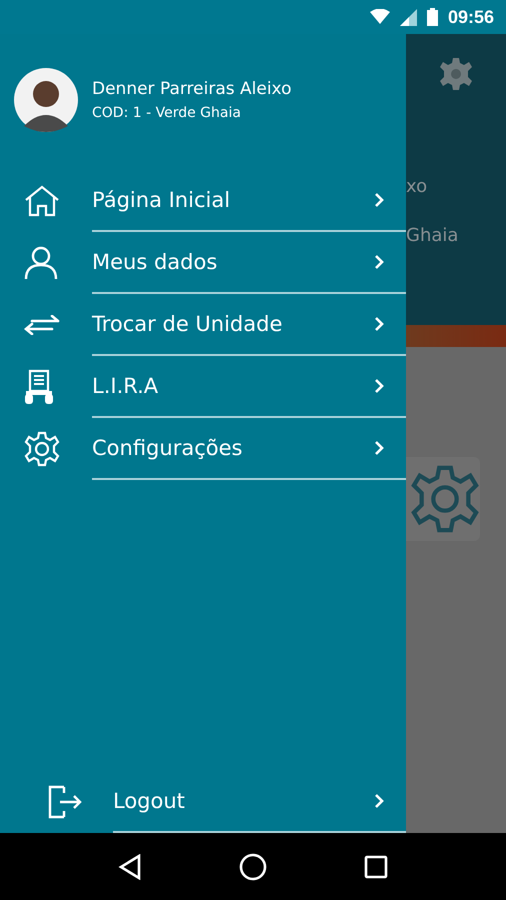  Describe the element at coordinates (432, 235) in the screenshot. I see `header-text: Ghaia` at that location.